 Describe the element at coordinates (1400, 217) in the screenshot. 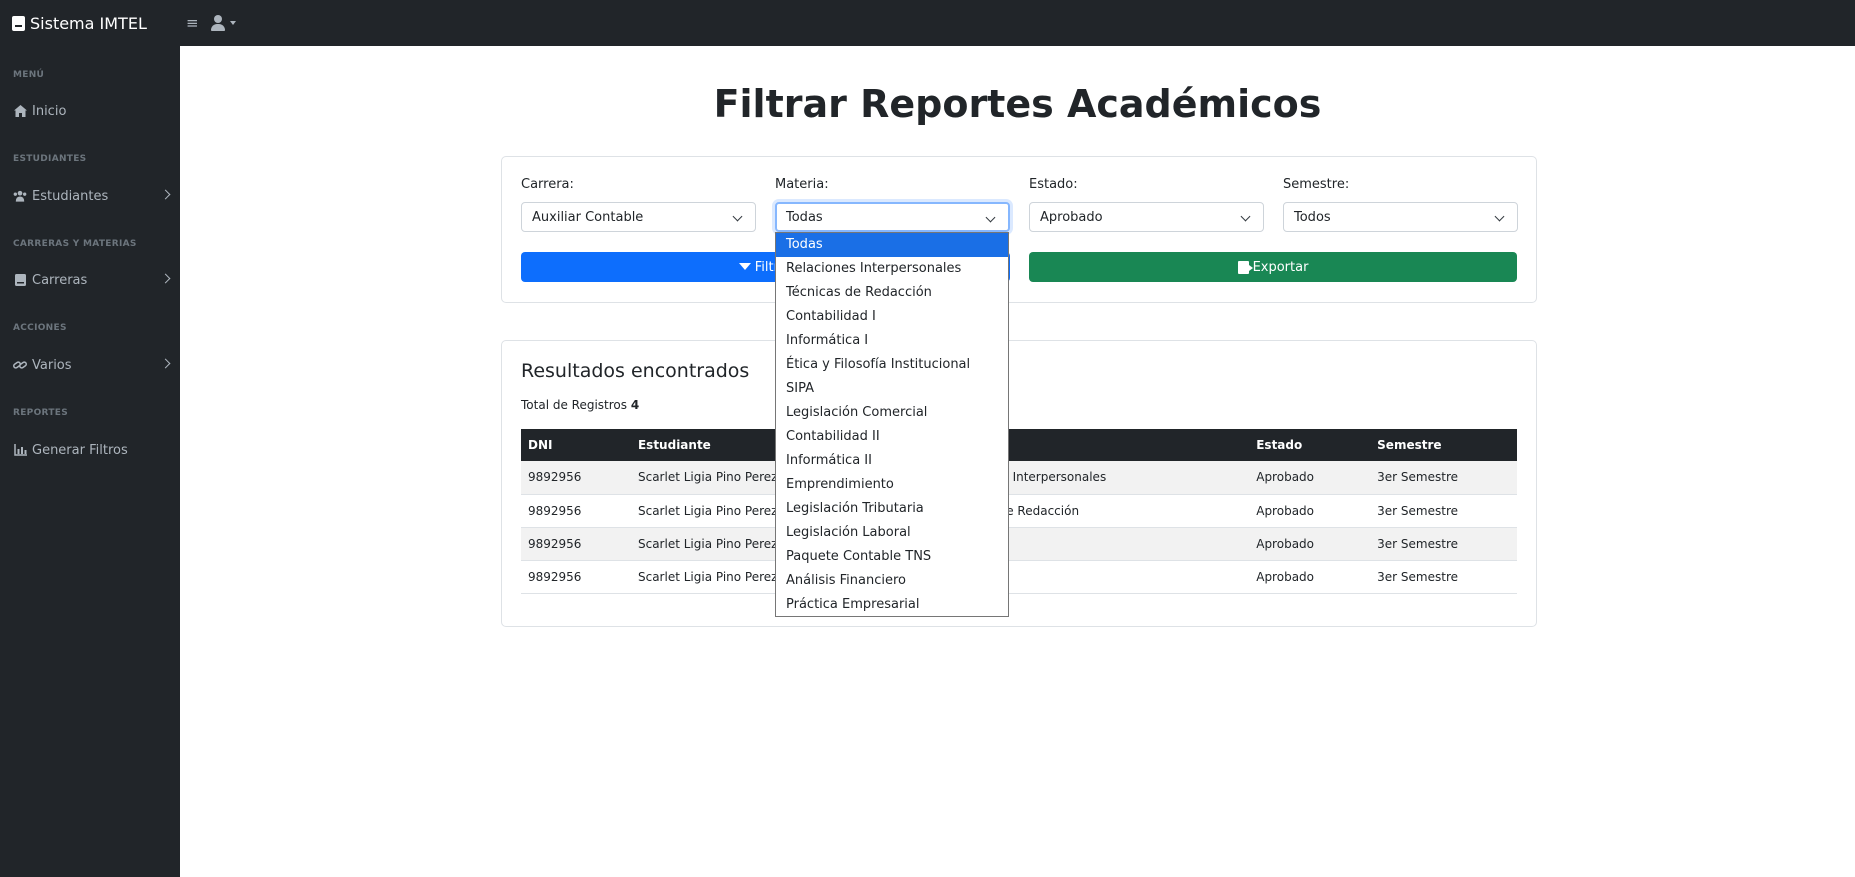

I see `semestre-select: Todos` at that location.